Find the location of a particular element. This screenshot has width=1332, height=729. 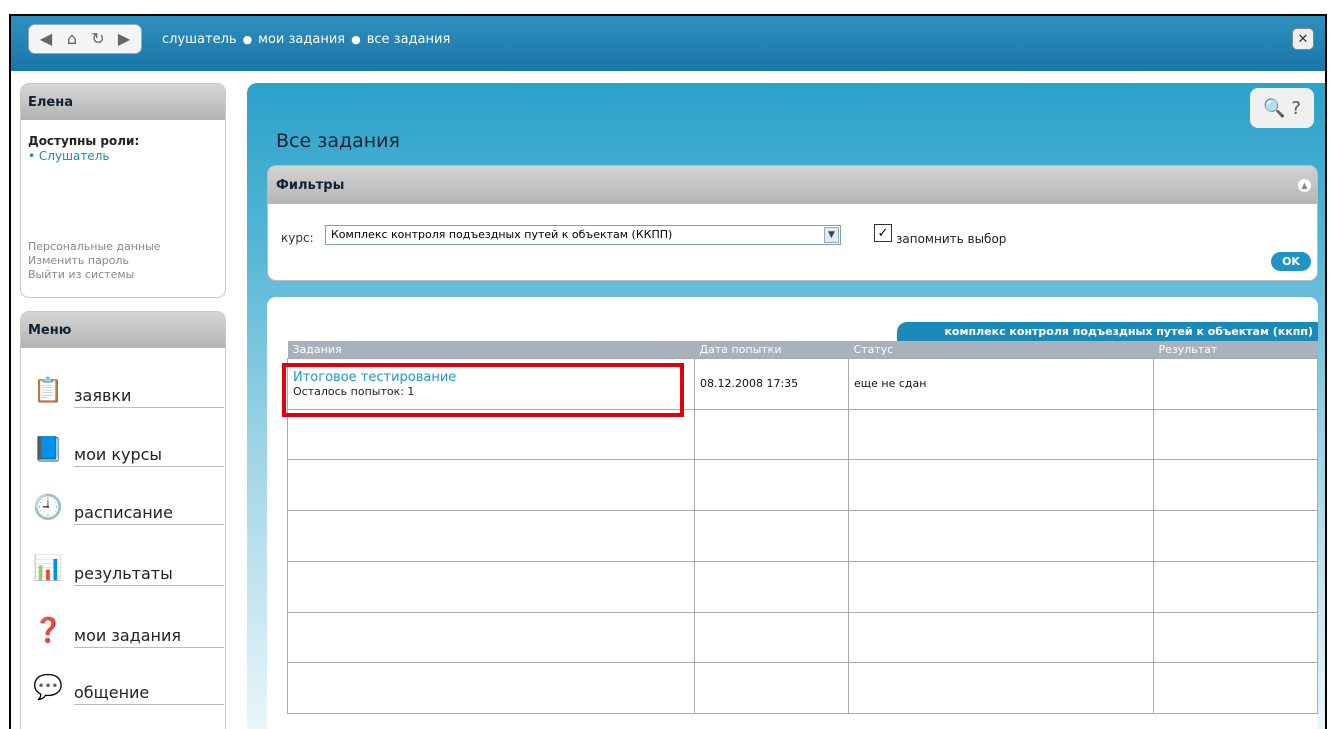

task-link: Итоговое тестирование is located at coordinates (493, 377).